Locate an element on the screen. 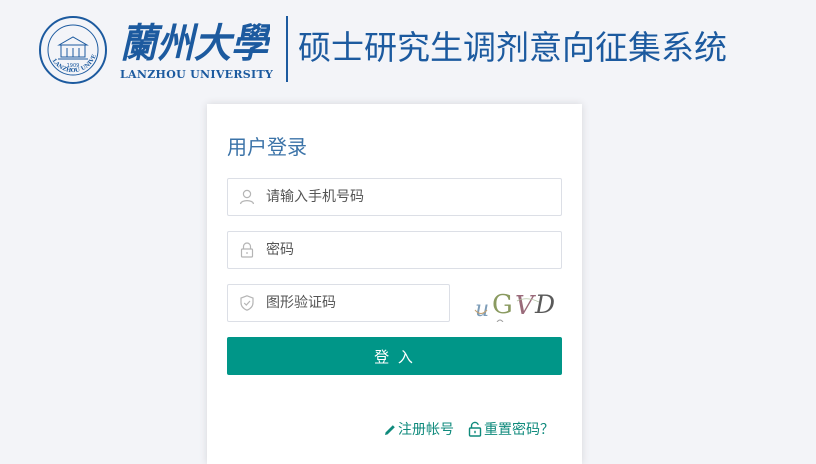  register-link: 注册帐号 is located at coordinates (418, 430).